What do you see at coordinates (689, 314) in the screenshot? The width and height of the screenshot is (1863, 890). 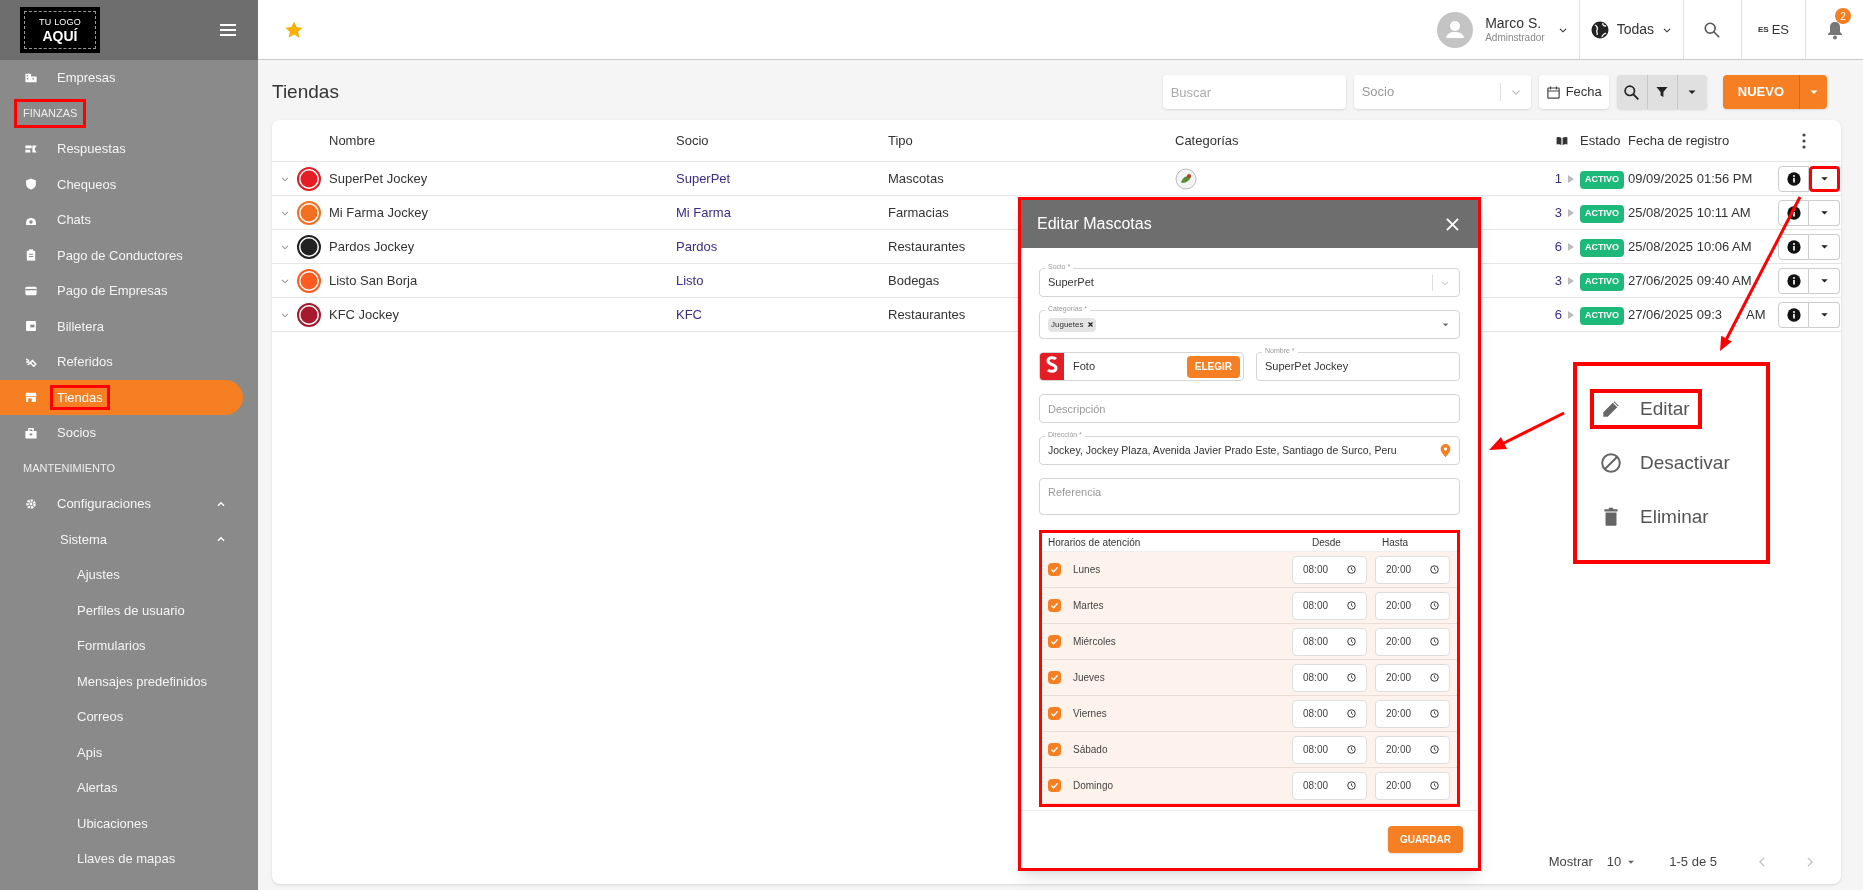 I see `partner-link: KFC` at bounding box center [689, 314].